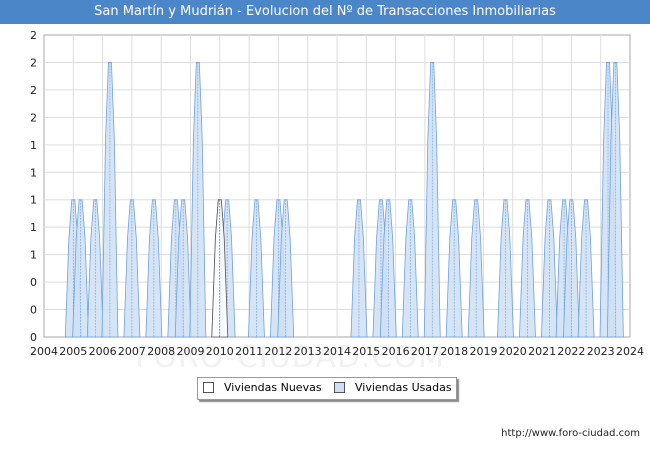 This screenshot has width=650, height=450. I want to click on x-tick-label: 2011, so click(249, 351).